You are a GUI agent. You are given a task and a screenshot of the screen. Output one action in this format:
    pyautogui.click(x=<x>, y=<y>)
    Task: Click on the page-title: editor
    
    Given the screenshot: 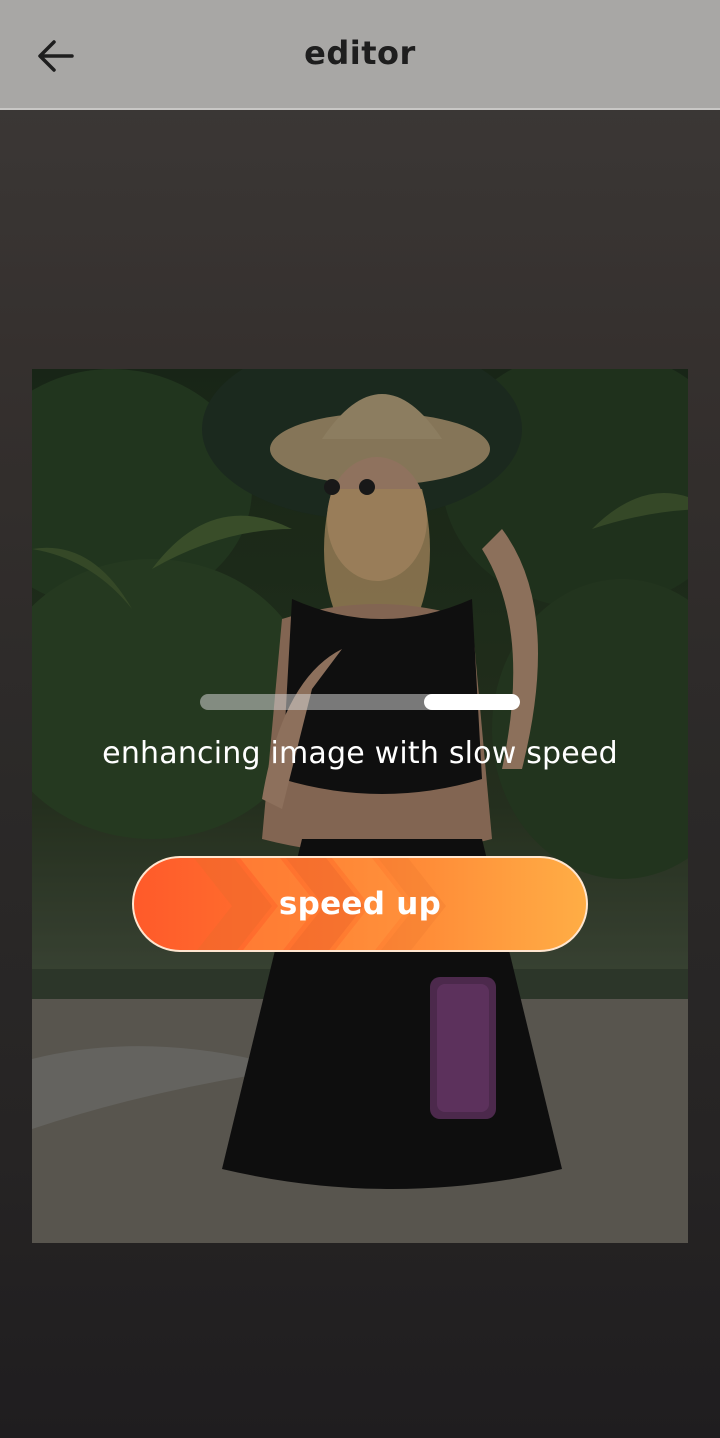 What is the action you would take?
    pyautogui.click(x=360, y=53)
    